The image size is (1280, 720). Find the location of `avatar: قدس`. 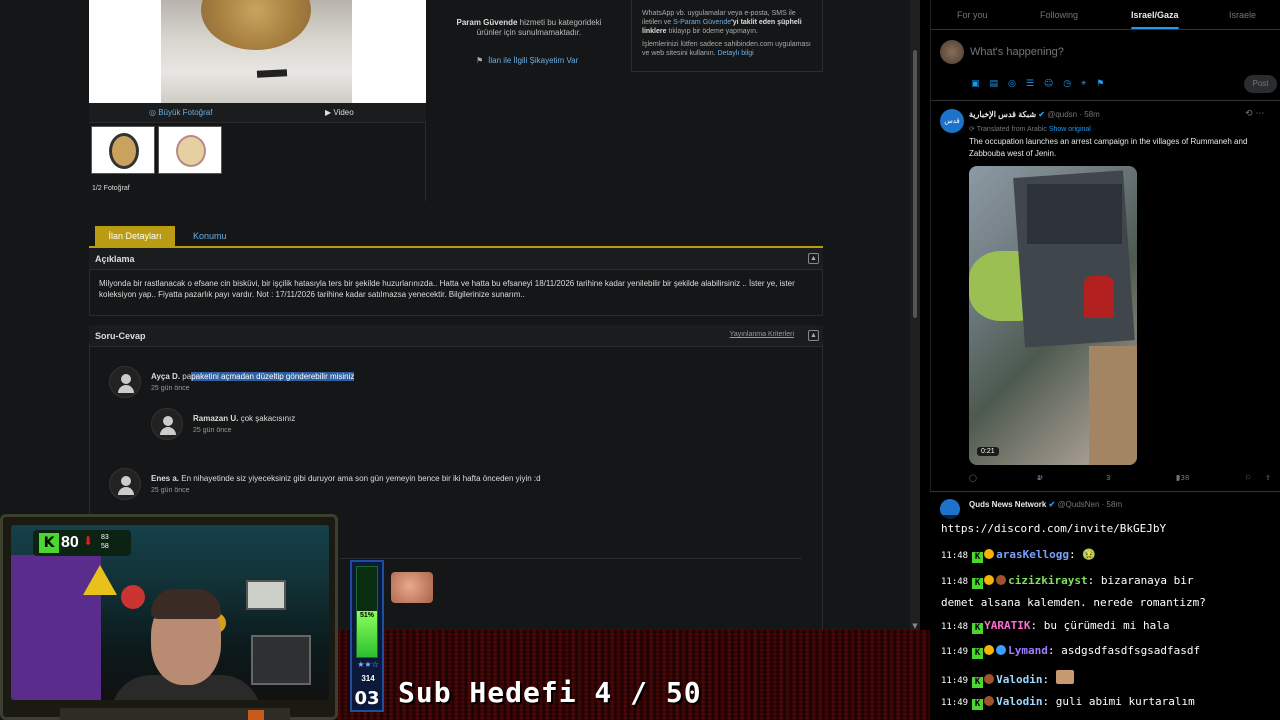

avatar: قدس is located at coordinates (952, 121).